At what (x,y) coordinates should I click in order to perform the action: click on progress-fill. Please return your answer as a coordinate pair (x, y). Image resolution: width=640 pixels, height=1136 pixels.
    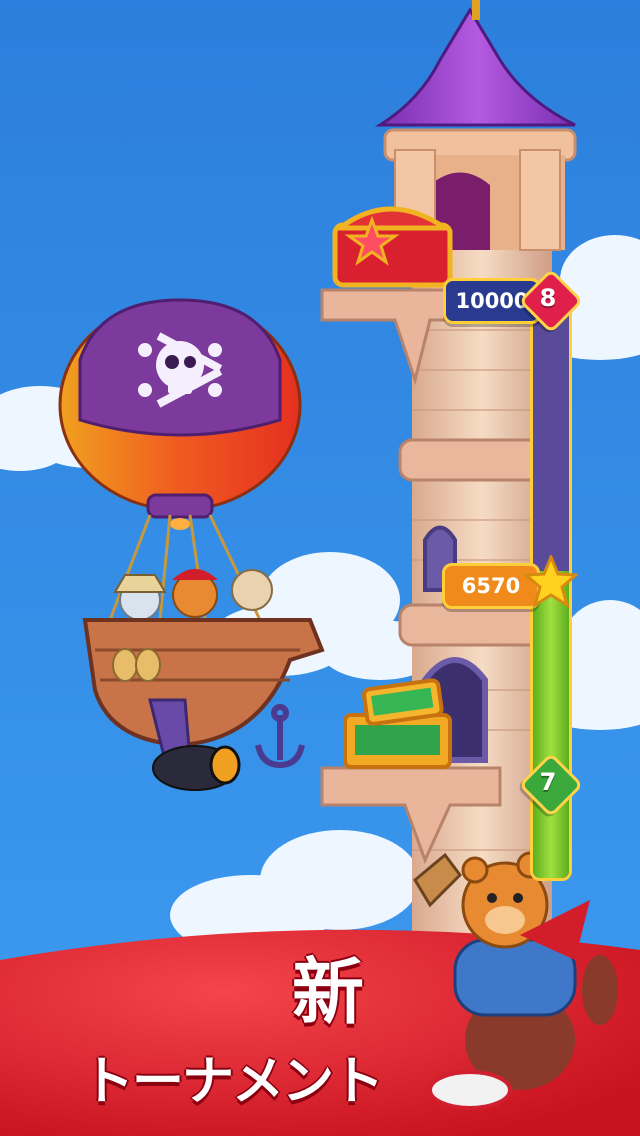
    Looking at the image, I should click on (551, 724).